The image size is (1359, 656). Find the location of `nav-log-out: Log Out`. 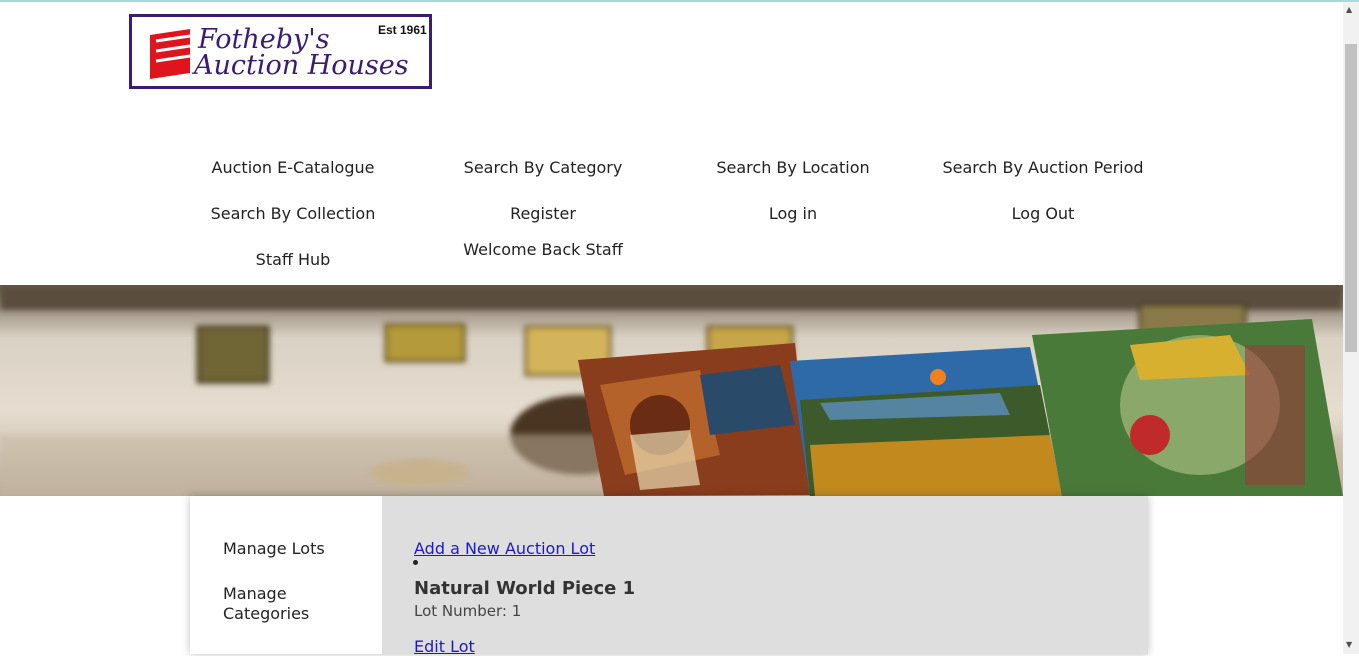

nav-log-out: Log Out is located at coordinates (1043, 213).